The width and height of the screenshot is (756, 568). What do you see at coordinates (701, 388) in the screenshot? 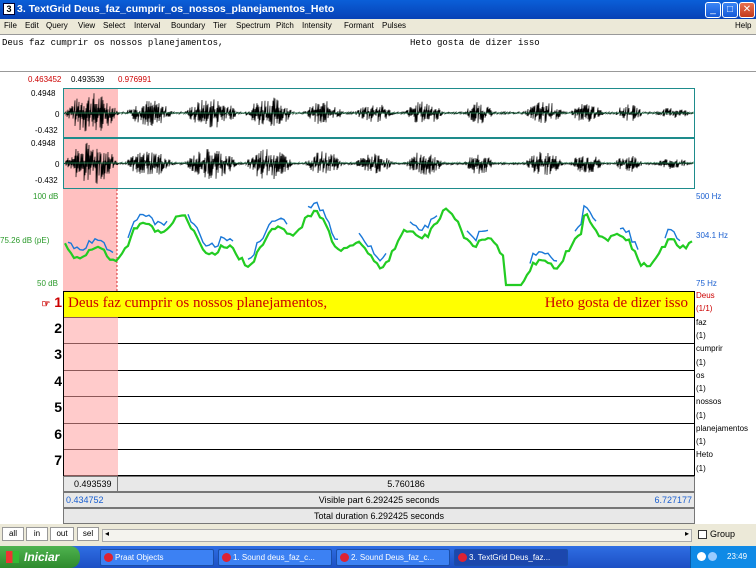
I see `tier-4-count: (1)` at bounding box center [701, 388].